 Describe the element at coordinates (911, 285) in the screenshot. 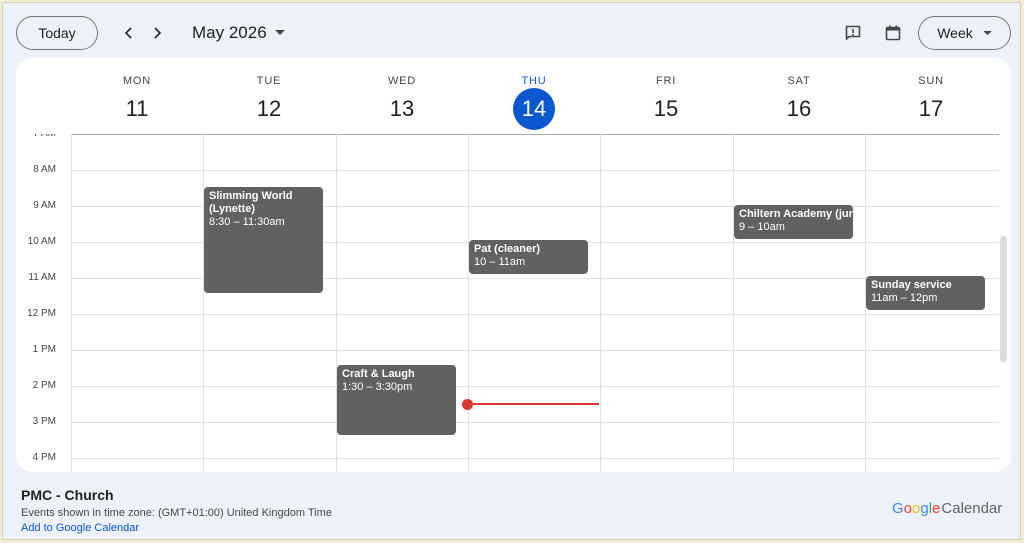

I see `event-title: Sunday service` at that location.